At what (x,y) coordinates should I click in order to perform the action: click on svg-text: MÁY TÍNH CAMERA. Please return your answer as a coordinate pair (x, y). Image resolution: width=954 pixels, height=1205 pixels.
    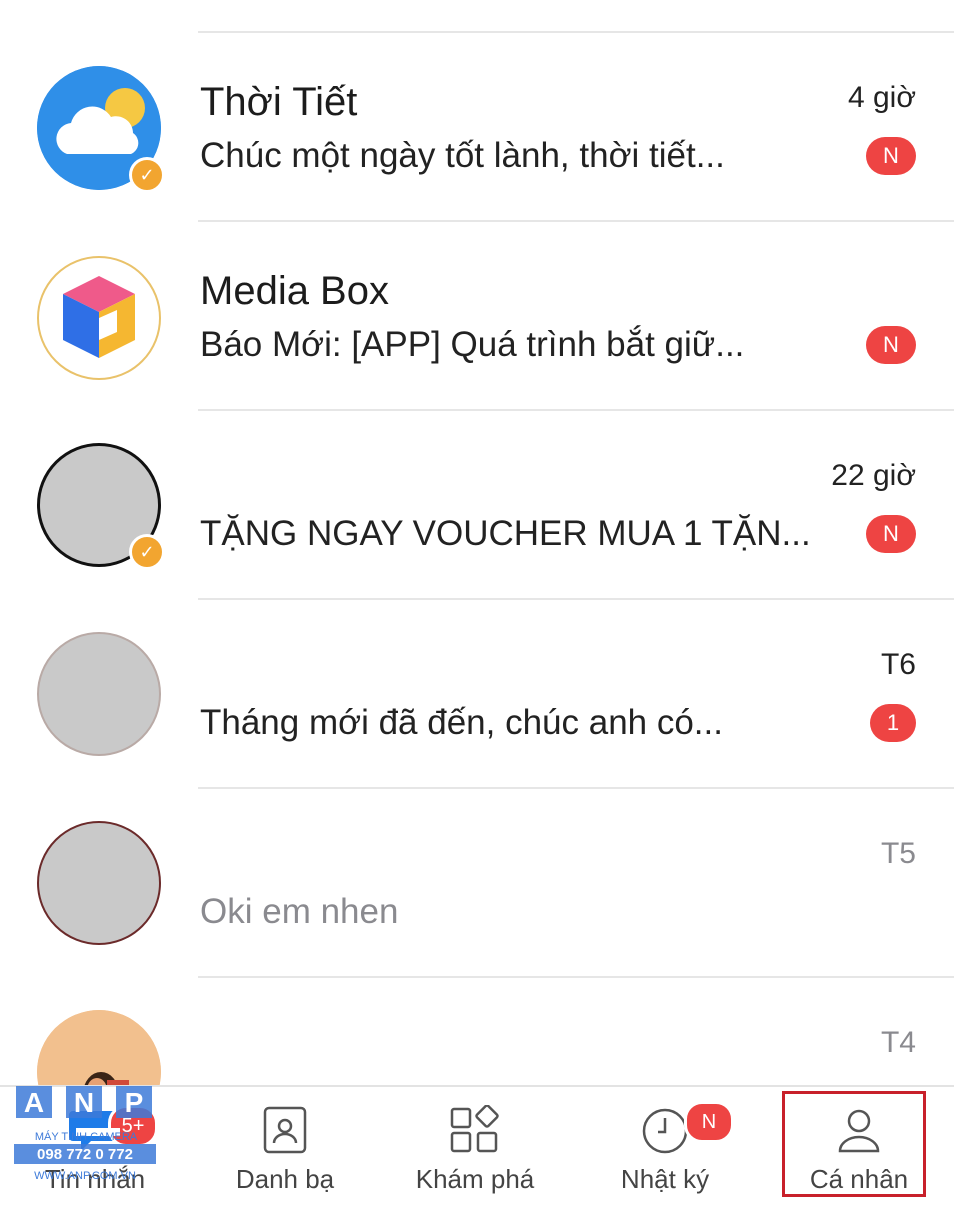
    Looking at the image, I should click on (86, 1136).